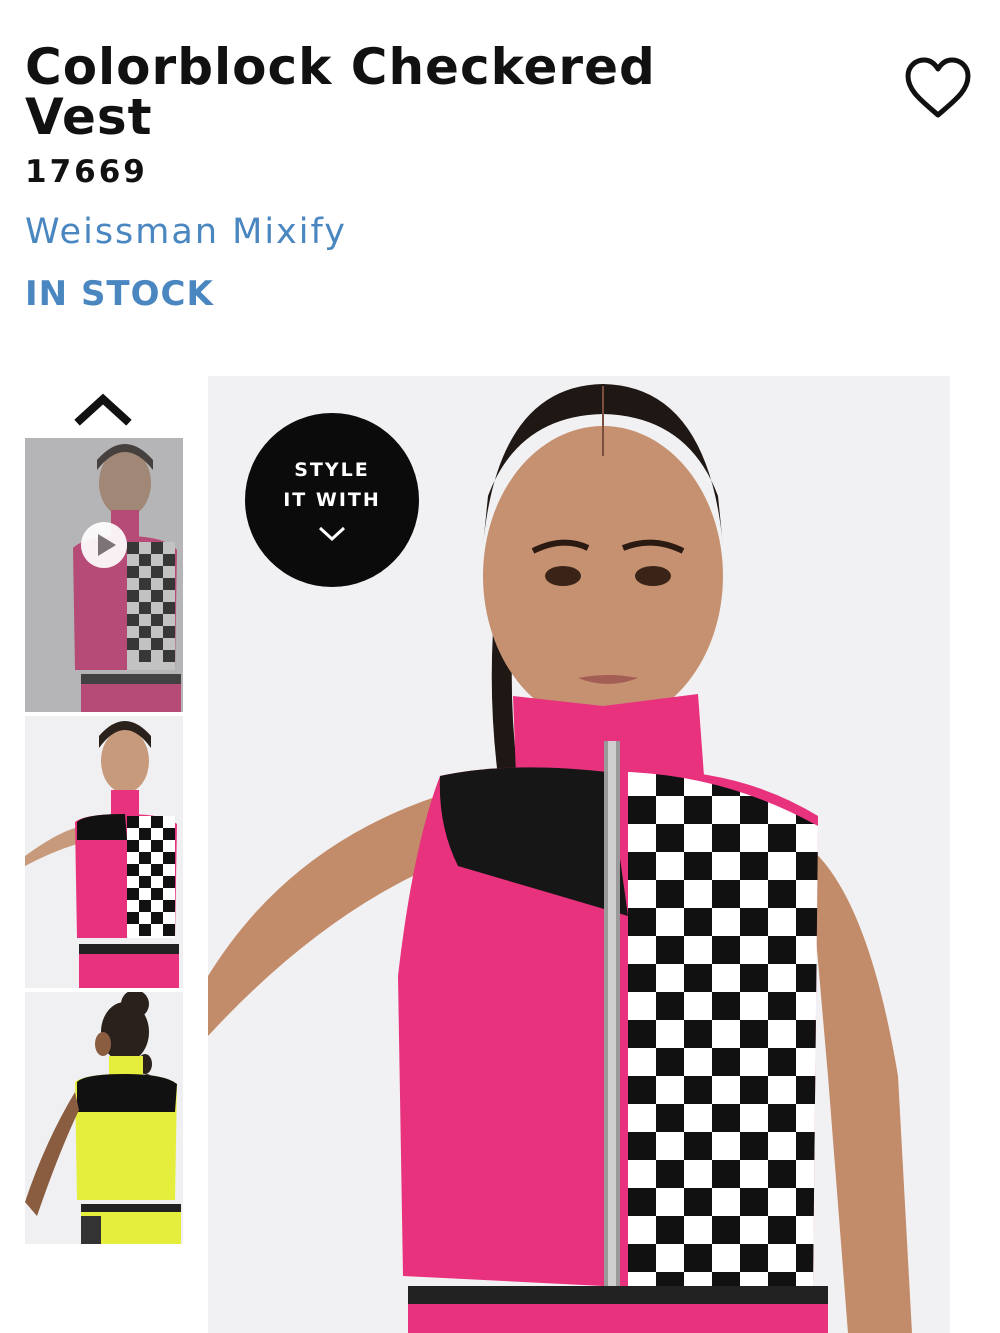 Image resolution: width=1000 pixels, height=1333 pixels. Describe the element at coordinates (332, 534) in the screenshot. I see `chevron-down-icon` at that location.